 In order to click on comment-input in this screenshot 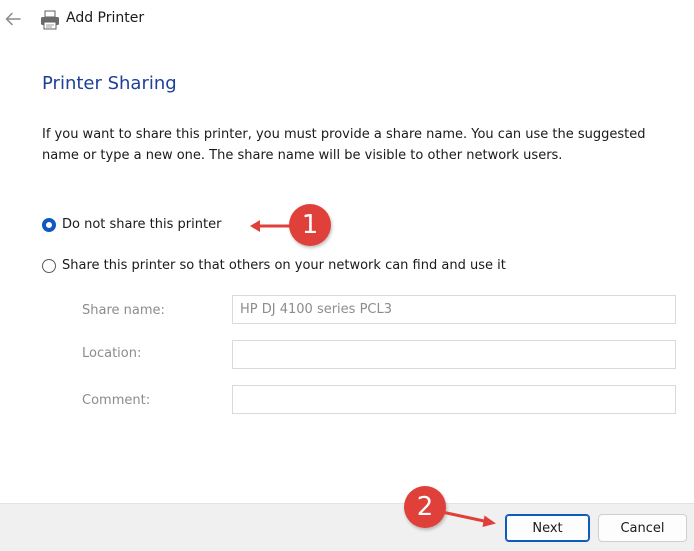, I will do `click(454, 399)`.